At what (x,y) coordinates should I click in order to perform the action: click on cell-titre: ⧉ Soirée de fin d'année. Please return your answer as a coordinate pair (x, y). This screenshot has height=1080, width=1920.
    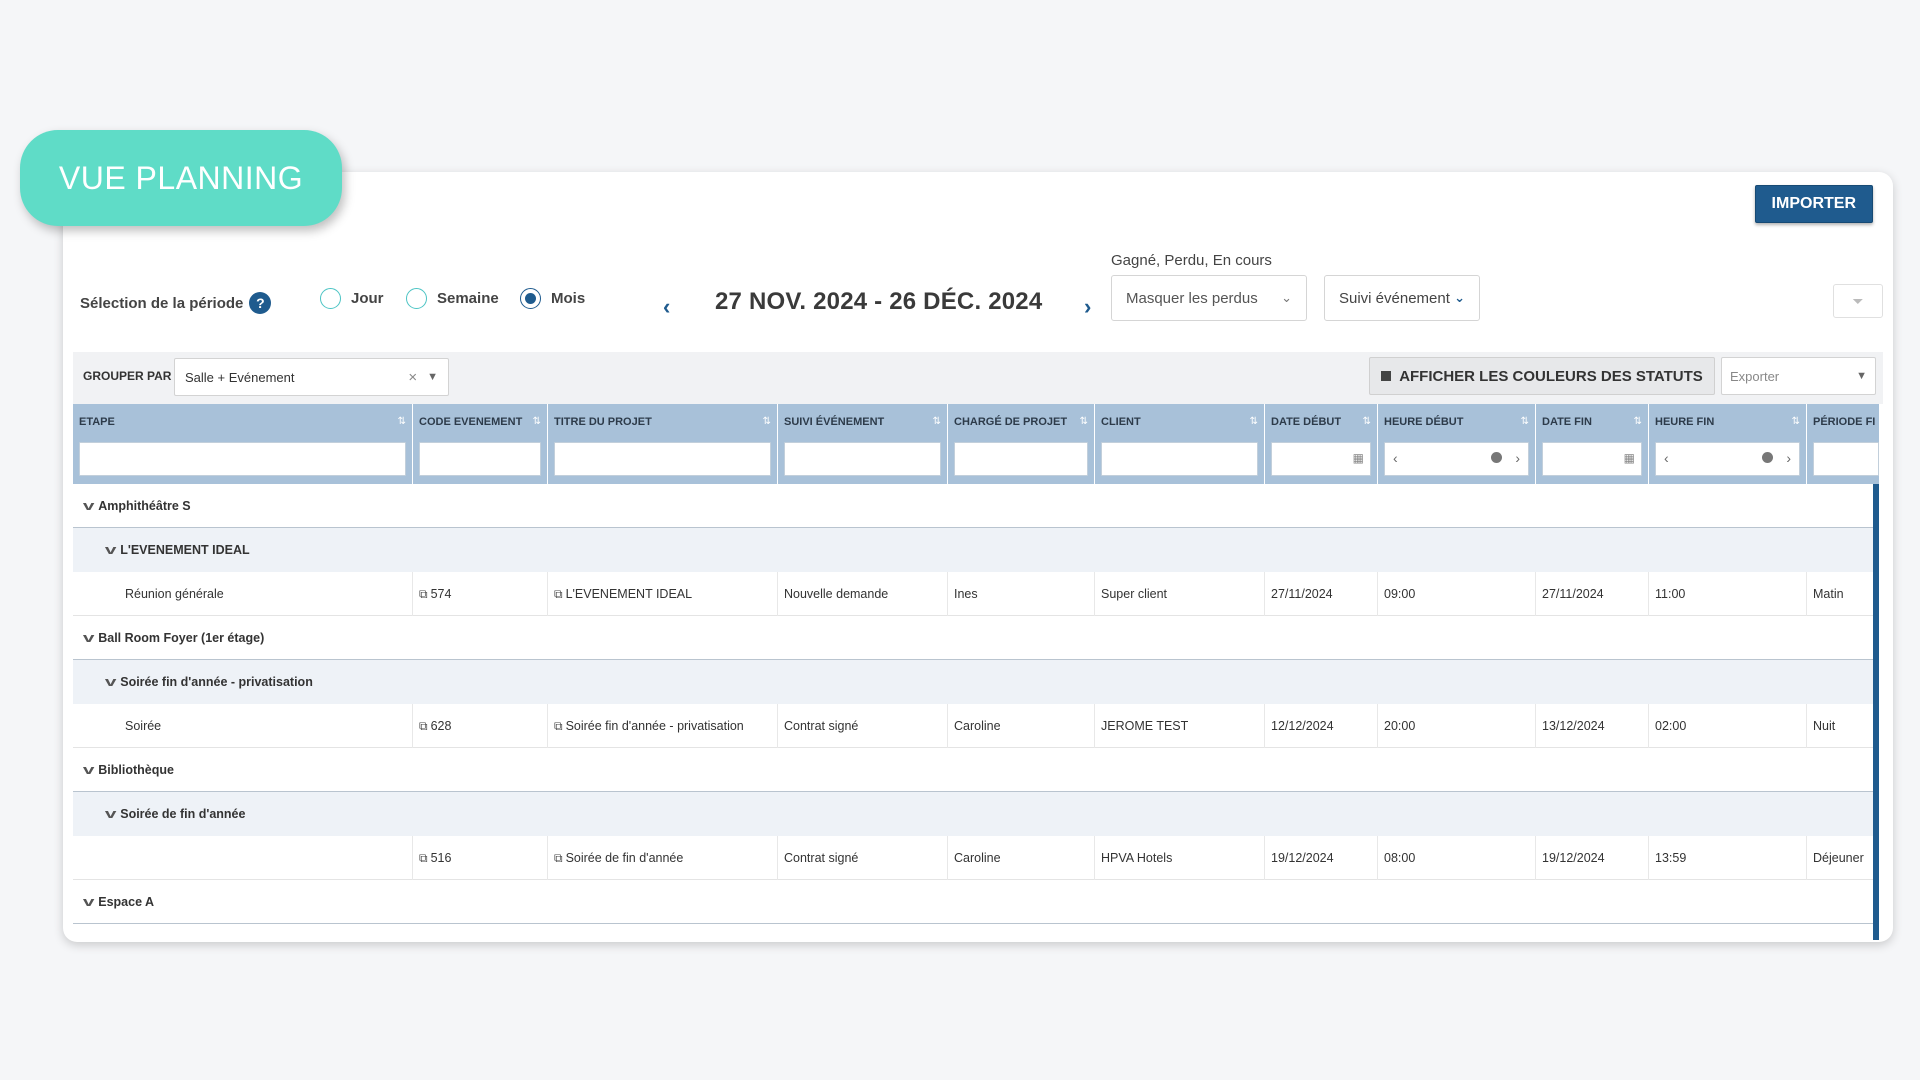
    Looking at the image, I should click on (663, 858).